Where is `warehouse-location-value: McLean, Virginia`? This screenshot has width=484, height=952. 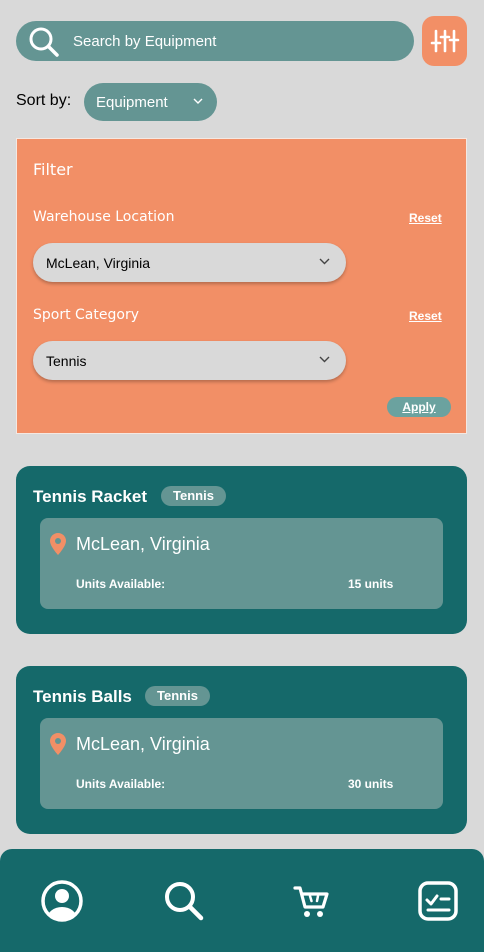 warehouse-location-value: McLean, Virginia is located at coordinates (98, 263).